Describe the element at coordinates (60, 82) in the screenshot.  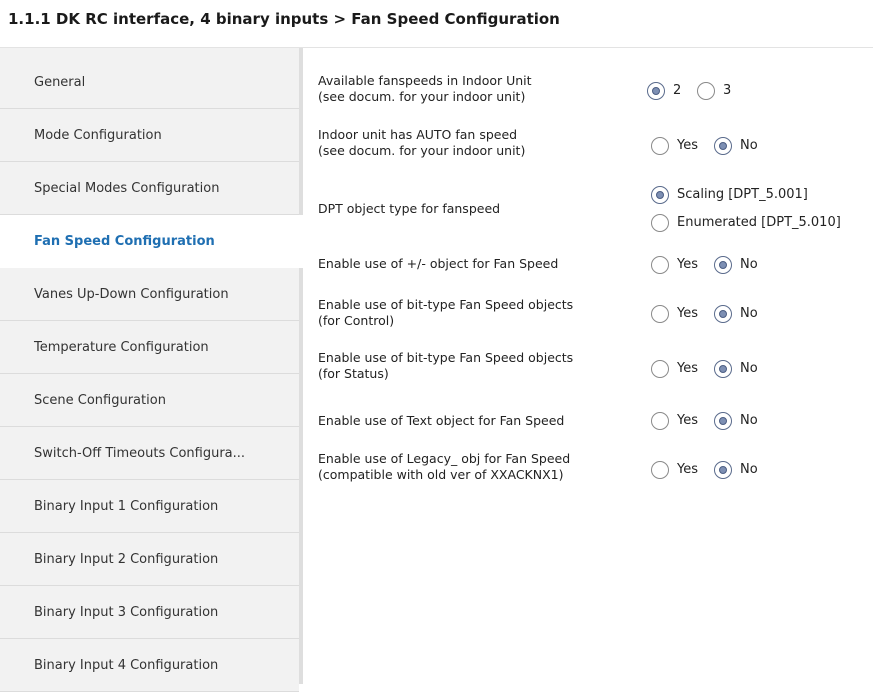
I see `sidebar-item-label: General` at that location.